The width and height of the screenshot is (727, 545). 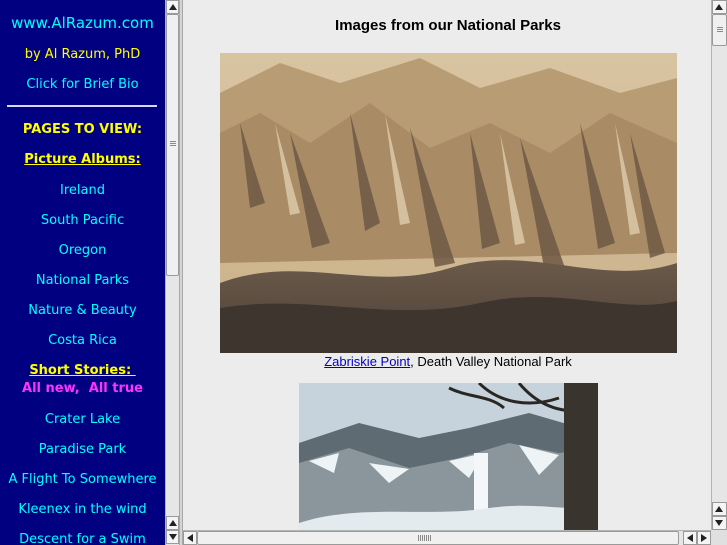 What do you see at coordinates (82, 221) in the screenshot?
I see `album-link-south-pacific: South Pacific` at bounding box center [82, 221].